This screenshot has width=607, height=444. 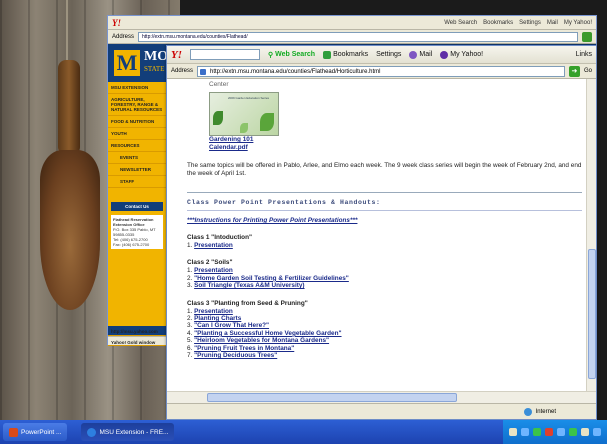 I want to click on class-block: Class 1 "Intoduction" 1. Presentation, so click(x=386, y=241).